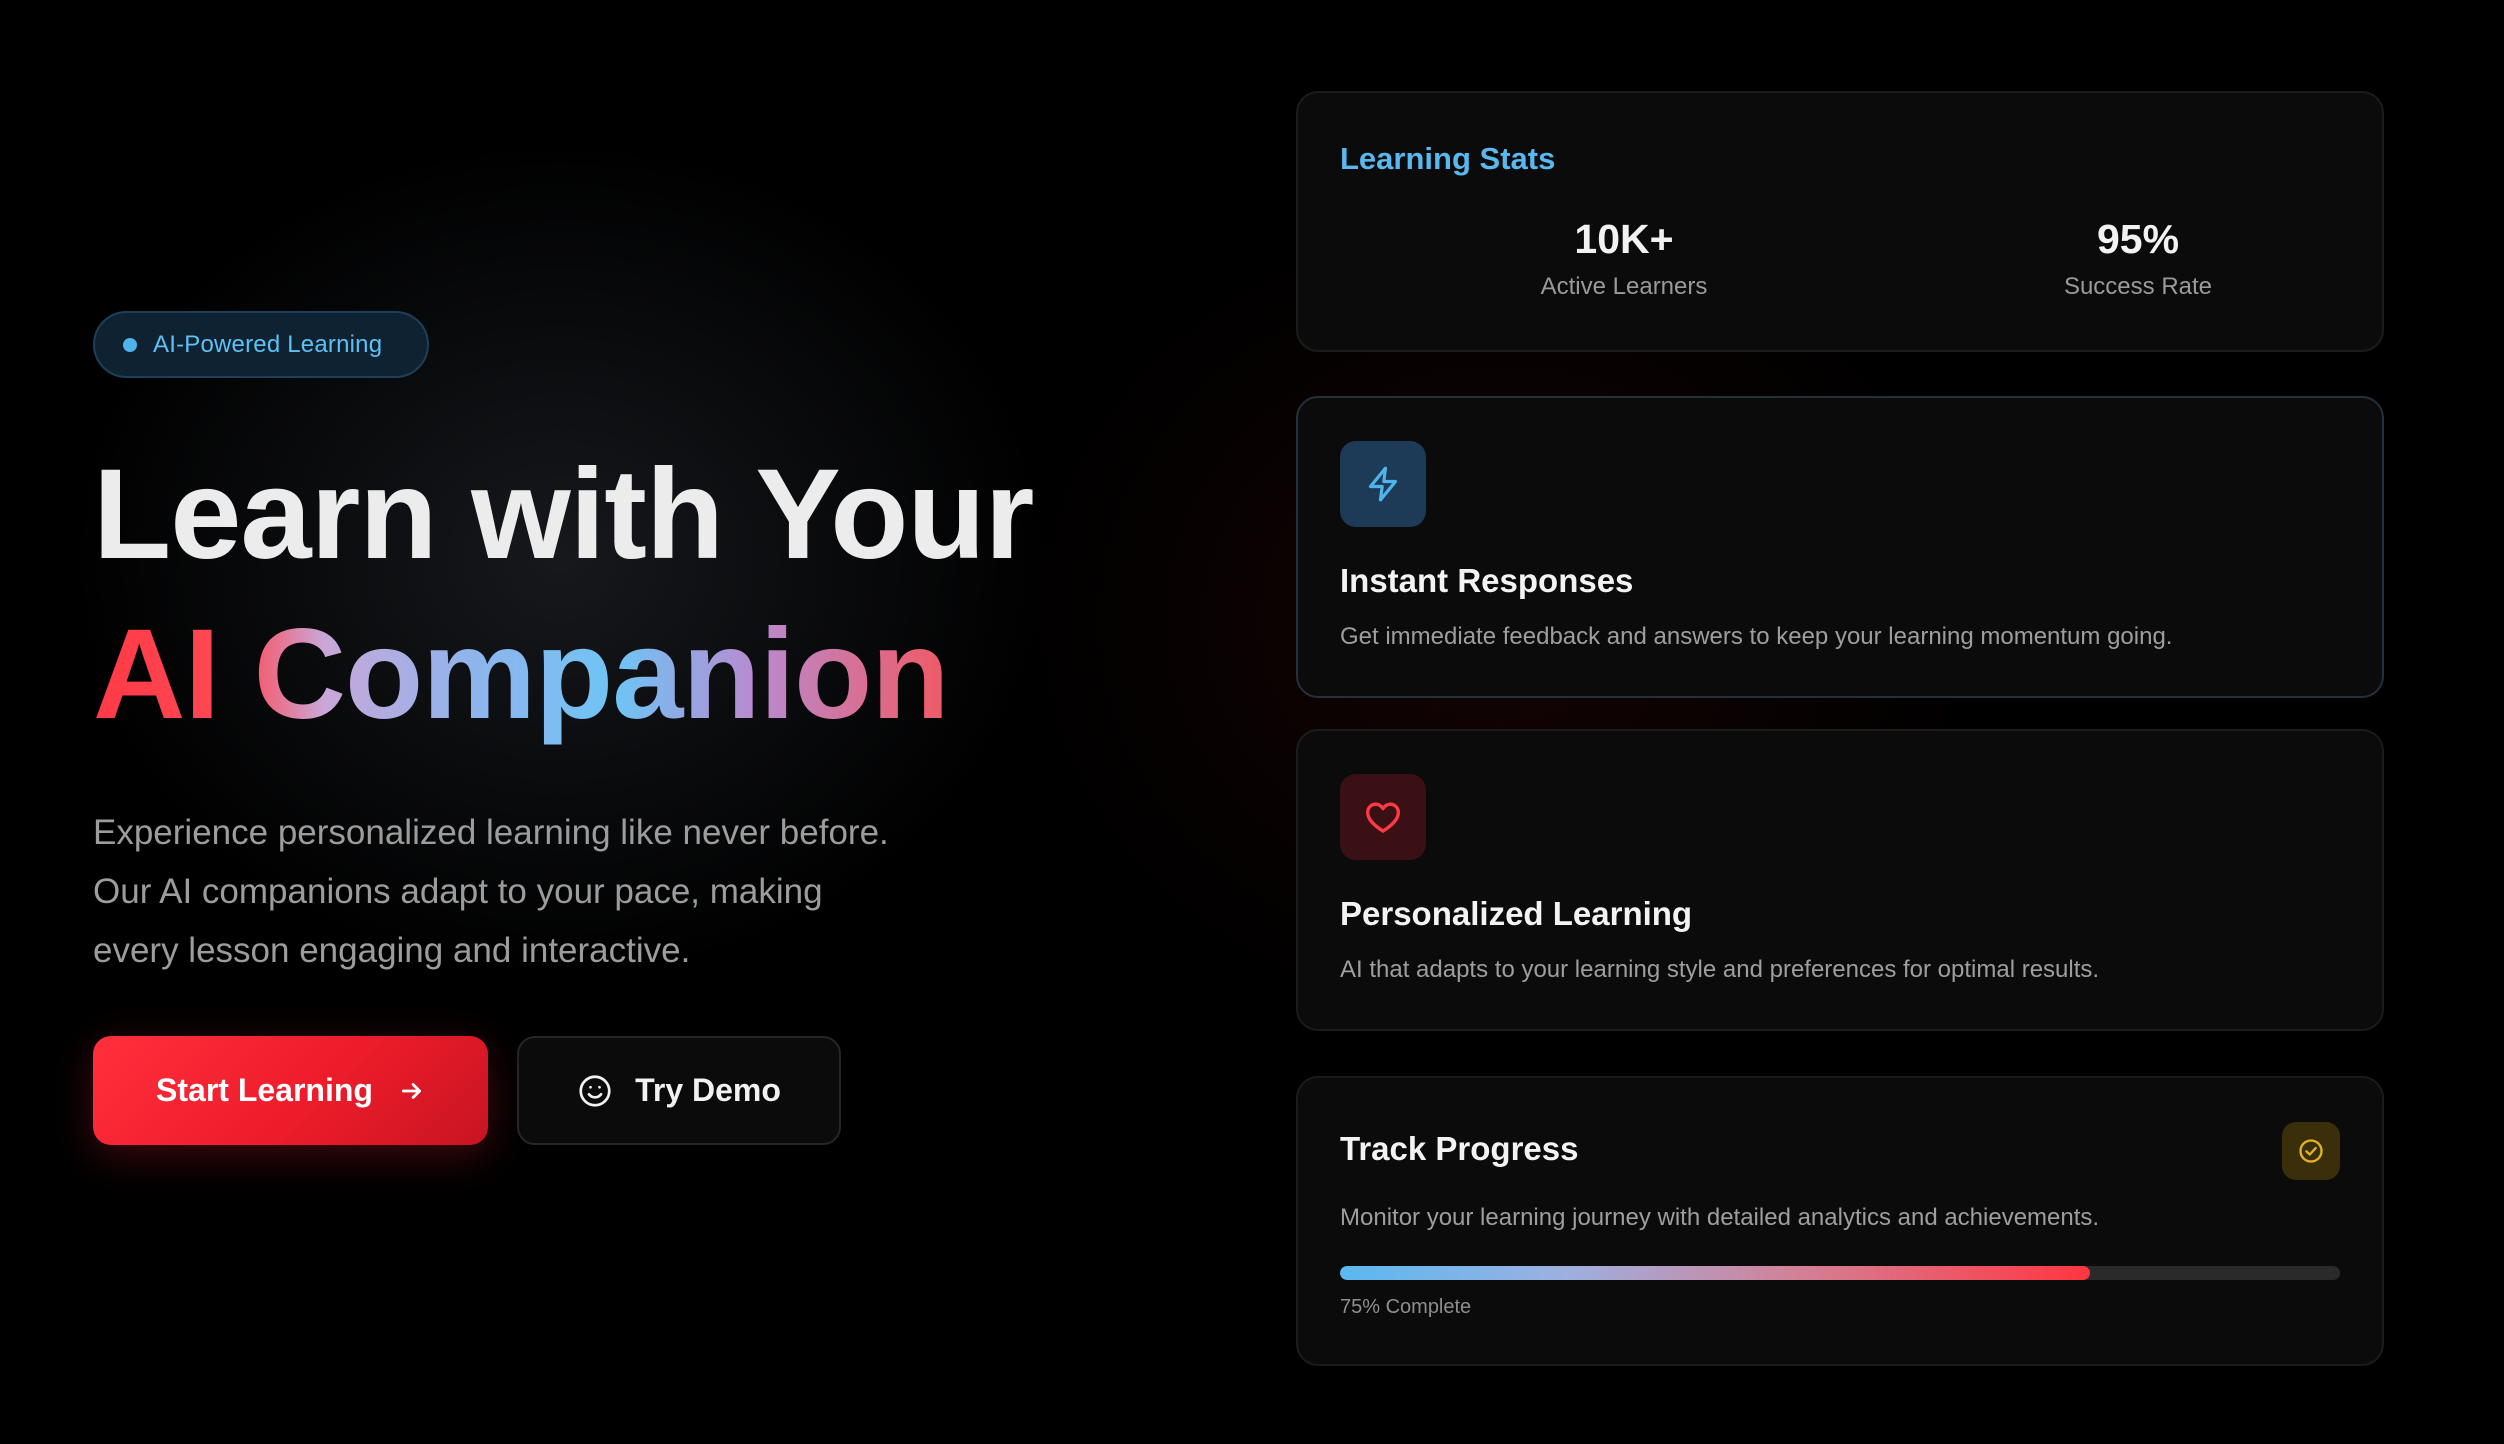 This screenshot has width=2504, height=1444. What do you see at coordinates (1448, 158) in the screenshot?
I see `learning-stats-title: Learning Stats` at bounding box center [1448, 158].